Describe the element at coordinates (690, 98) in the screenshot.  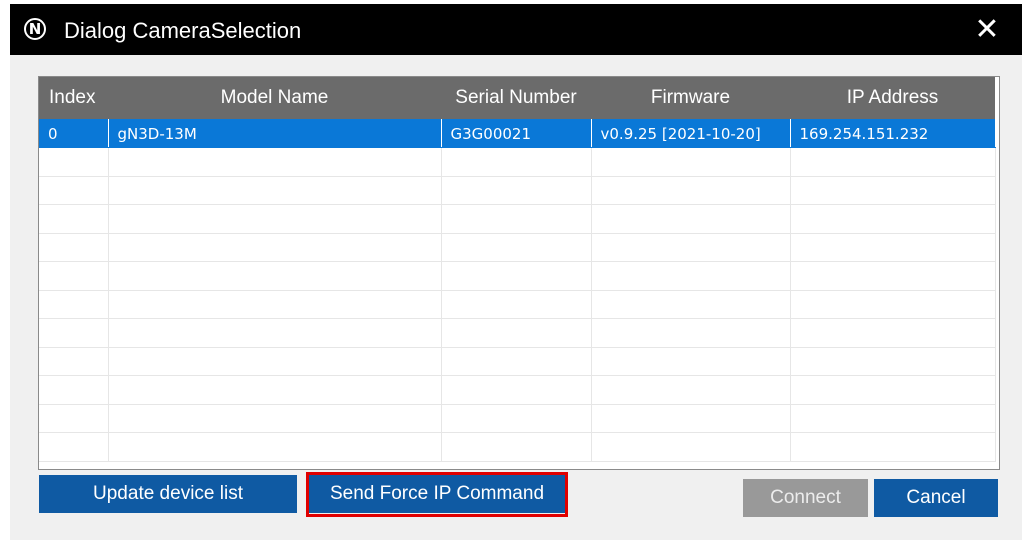
I see `column-header-firmware: Firmware` at that location.